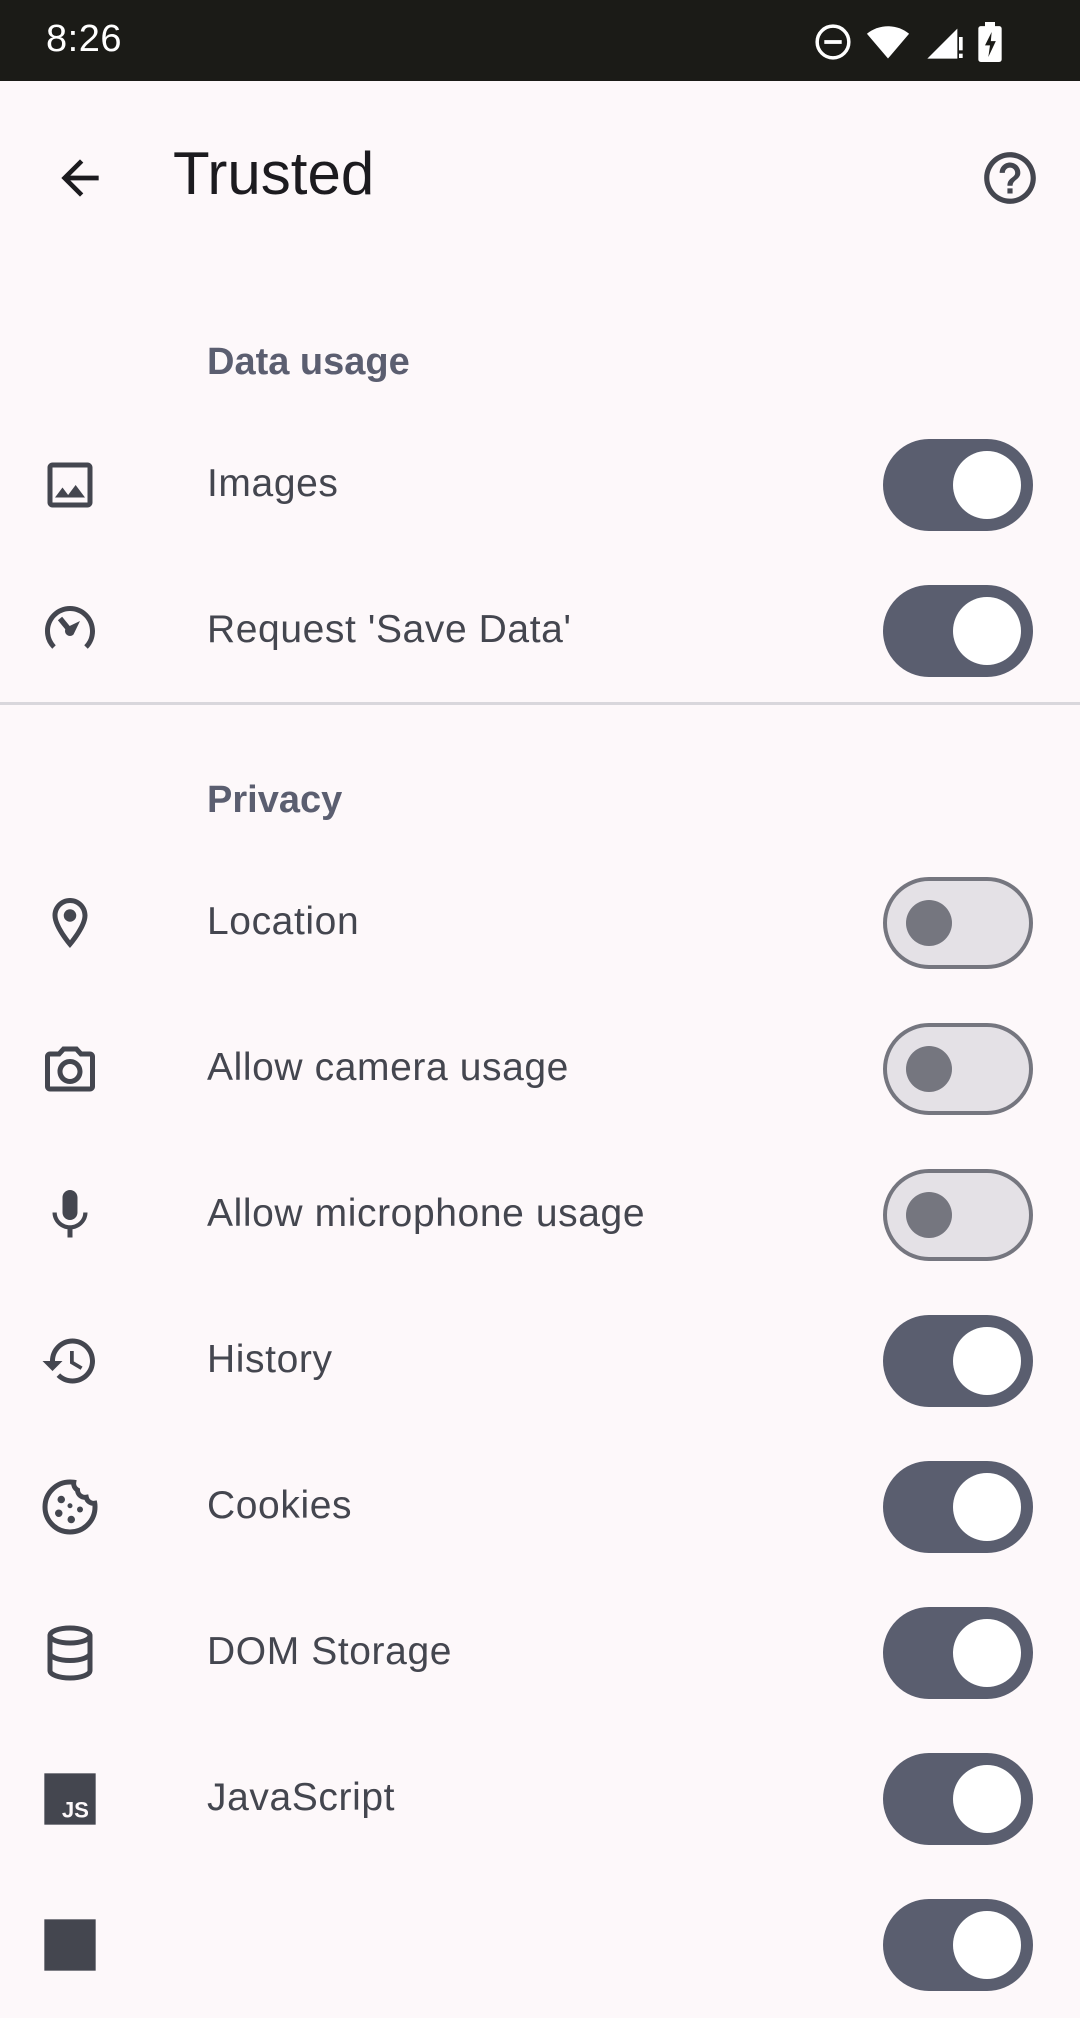 This screenshot has width=1080, height=2018. I want to click on help-button, so click(1010, 178).